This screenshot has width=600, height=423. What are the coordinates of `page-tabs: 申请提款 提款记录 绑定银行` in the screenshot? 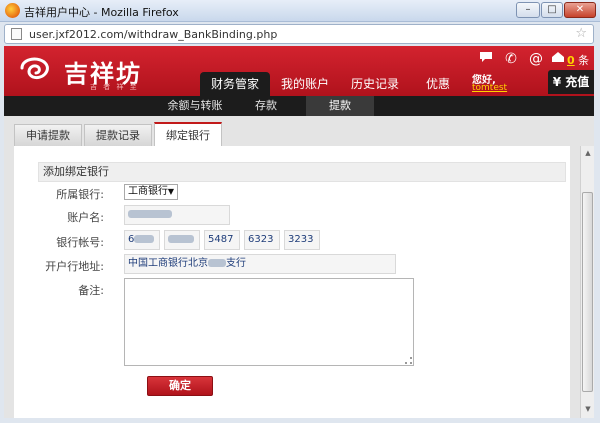 It's located at (292, 131).